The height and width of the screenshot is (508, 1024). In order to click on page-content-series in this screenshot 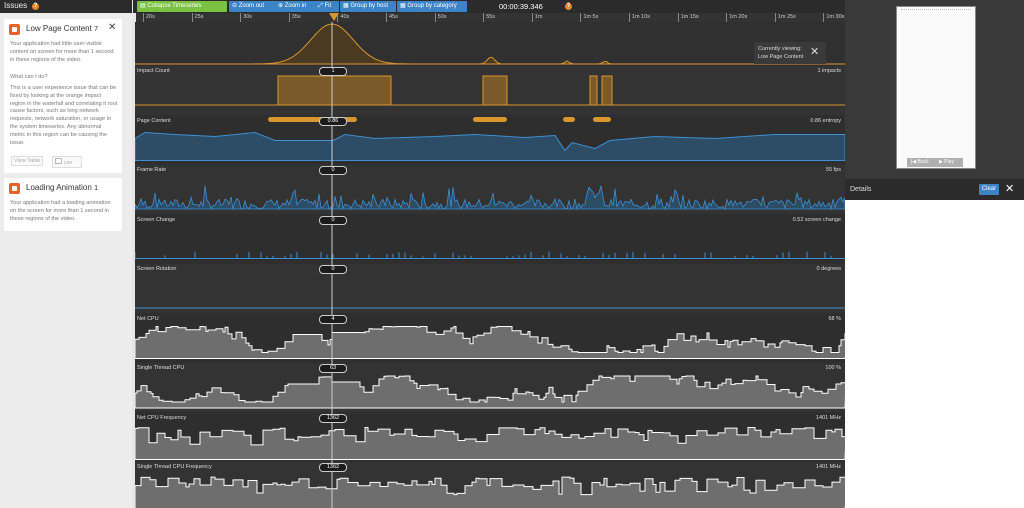, I will do `click(490, 146)`.